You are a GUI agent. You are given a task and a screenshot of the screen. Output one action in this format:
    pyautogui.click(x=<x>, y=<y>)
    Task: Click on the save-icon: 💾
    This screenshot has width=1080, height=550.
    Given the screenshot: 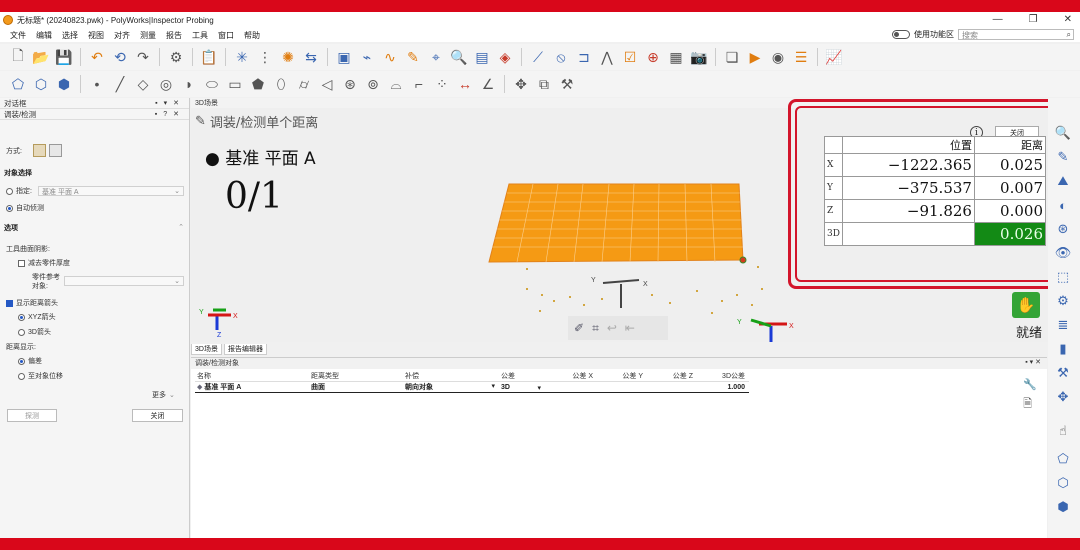 What is the action you would take?
    pyautogui.click(x=64, y=57)
    